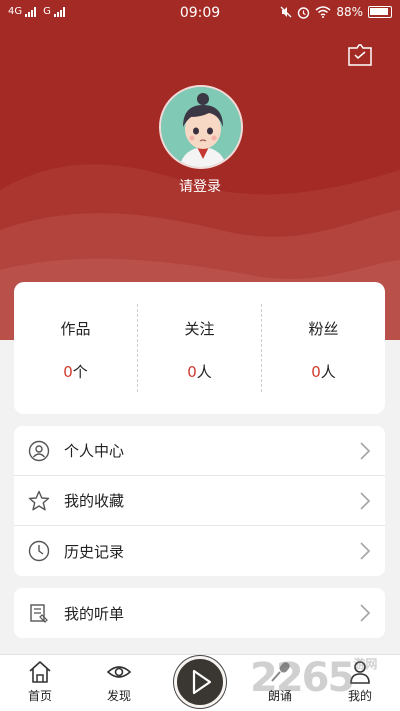 The height and width of the screenshot is (711, 400). Describe the element at coordinates (39, 696) in the screenshot. I see `tab-label: 首页` at that location.